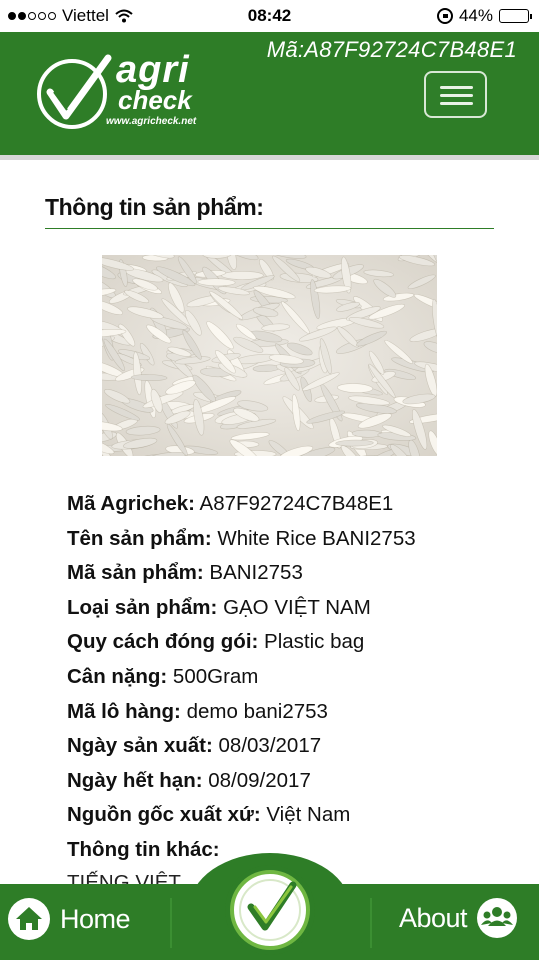 This screenshot has height=960, width=539. I want to click on about-label: About, so click(433, 917).